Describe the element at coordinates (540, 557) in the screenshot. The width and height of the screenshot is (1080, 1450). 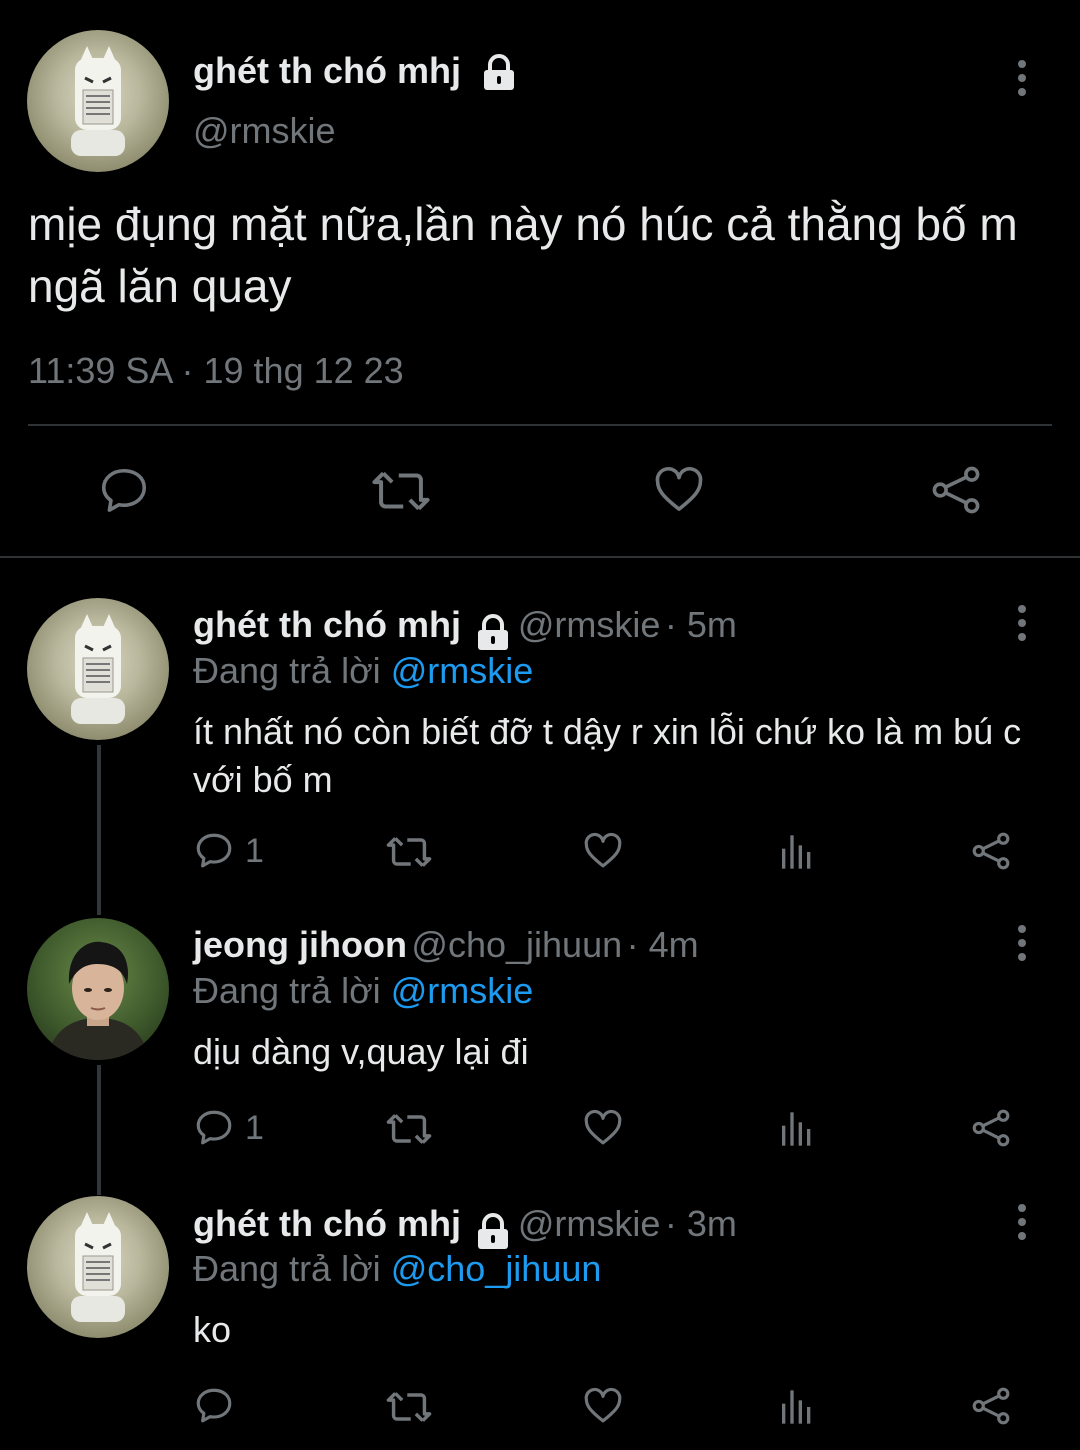
I see `section-divider` at that location.